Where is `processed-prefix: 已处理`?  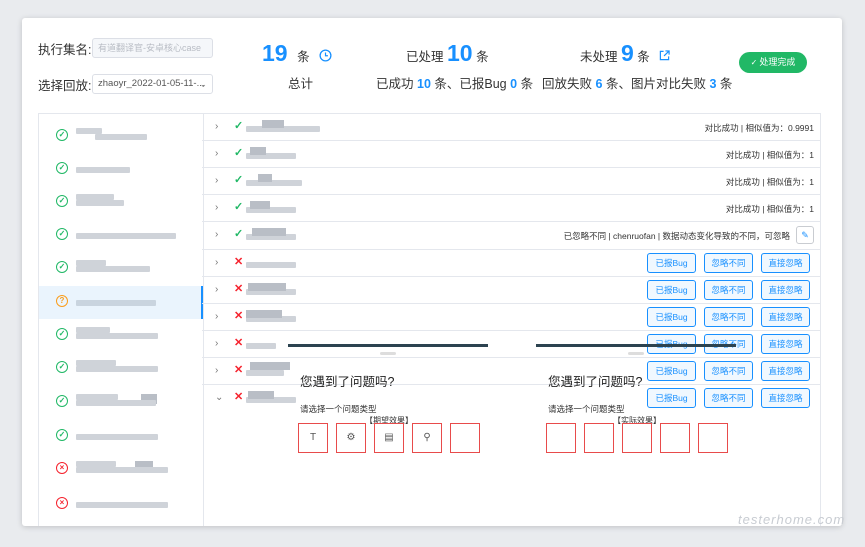
processed-prefix: 已处理 is located at coordinates (425, 57).